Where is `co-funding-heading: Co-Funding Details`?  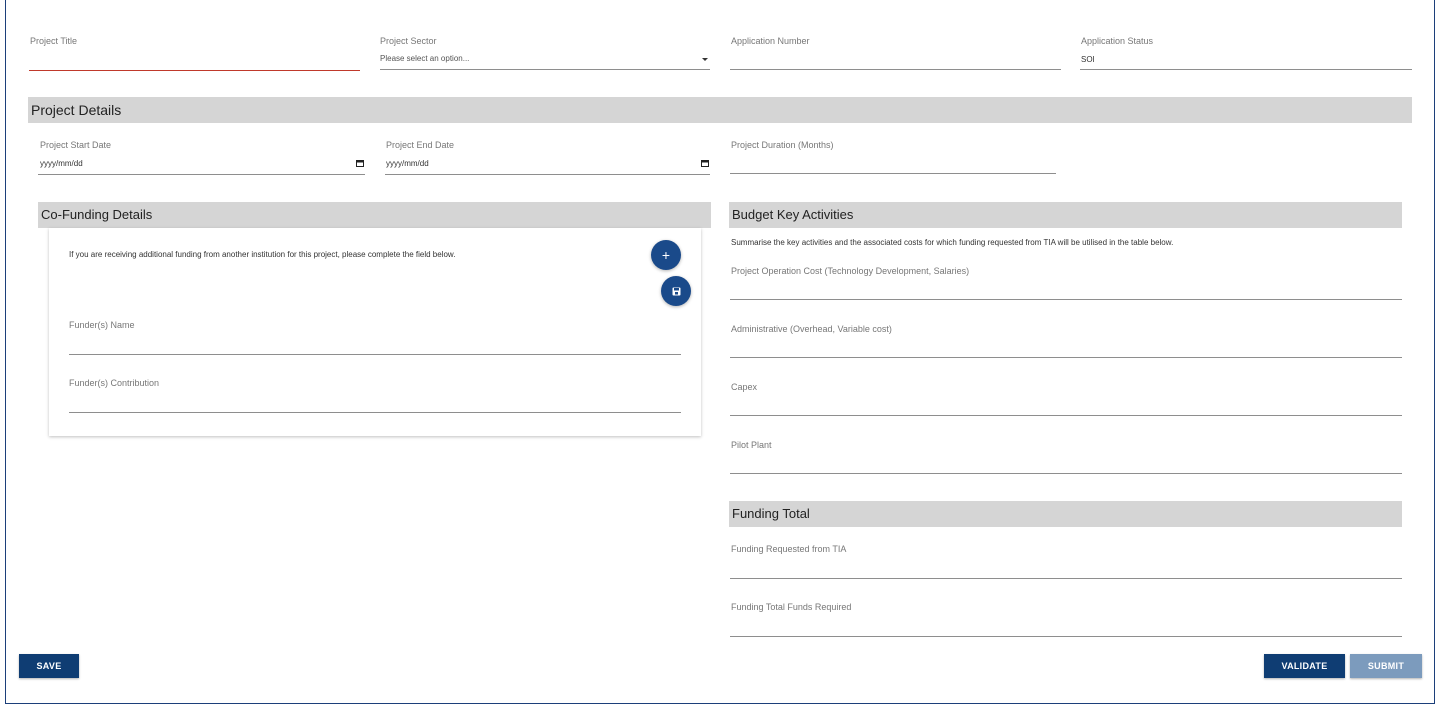 co-funding-heading: Co-Funding Details is located at coordinates (374, 215).